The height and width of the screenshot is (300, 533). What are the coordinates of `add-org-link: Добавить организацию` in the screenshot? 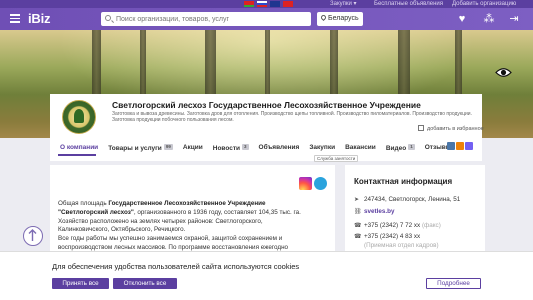 It's located at (484, 4).